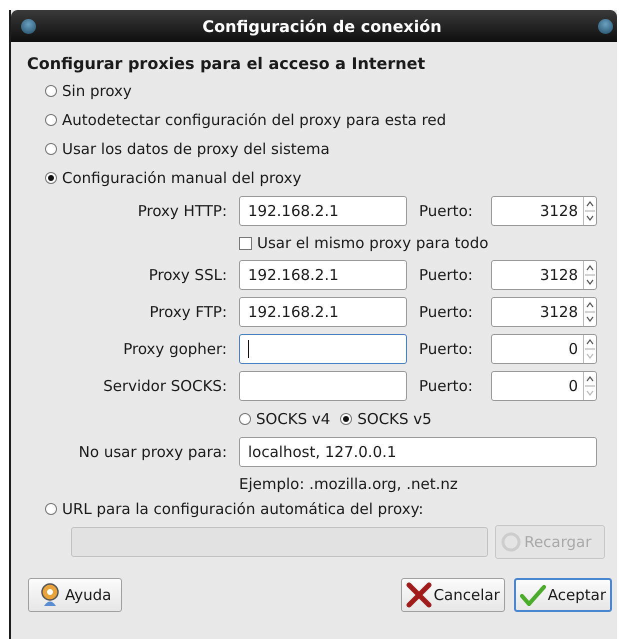 This screenshot has width=619, height=639. I want to click on hint-text: Ejemplo: .mozilla.org, .net.nz, so click(348, 484).